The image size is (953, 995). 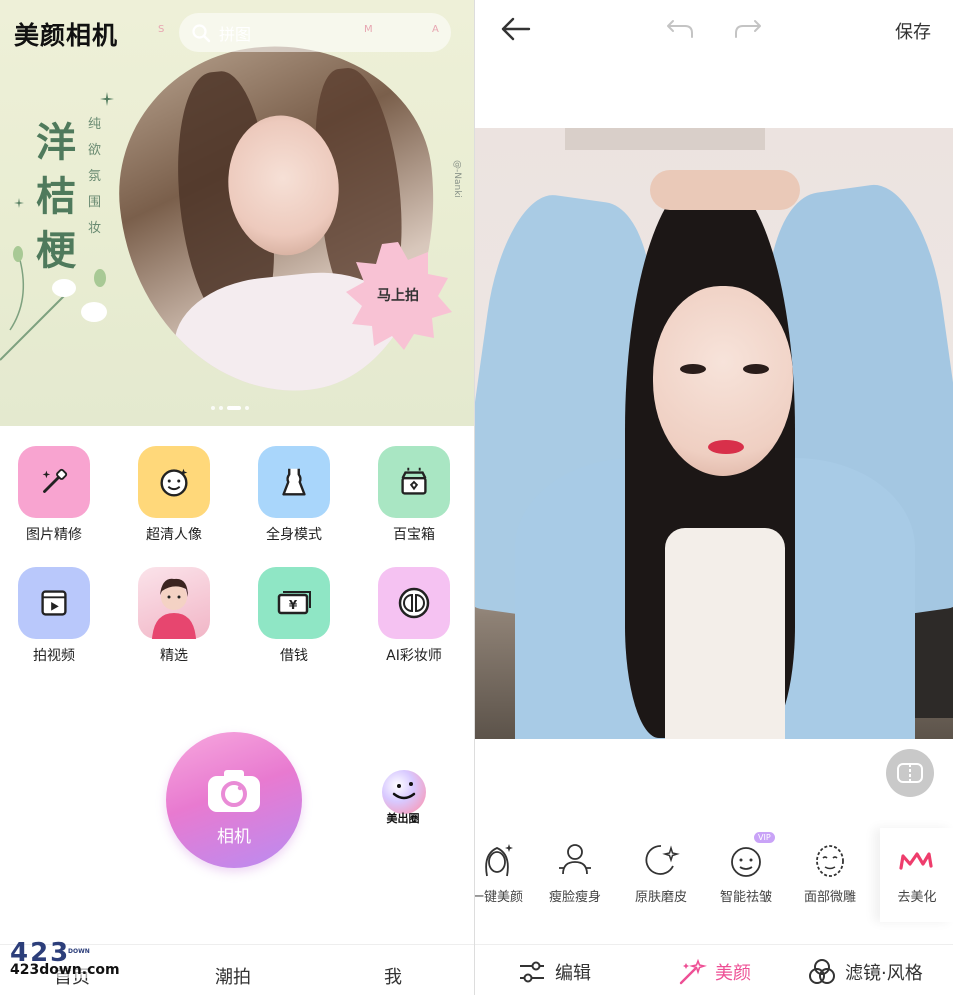 I want to click on feature-loan: ¥ 借钱, so click(x=294, y=616).